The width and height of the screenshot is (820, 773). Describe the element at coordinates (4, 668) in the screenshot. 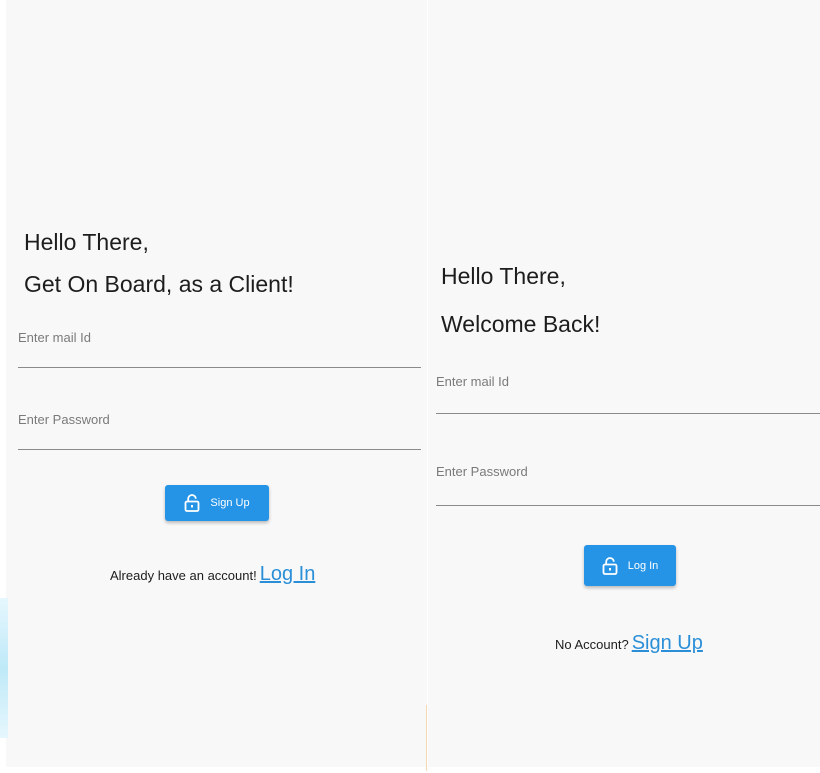

I see `decorative-accent-bar` at that location.